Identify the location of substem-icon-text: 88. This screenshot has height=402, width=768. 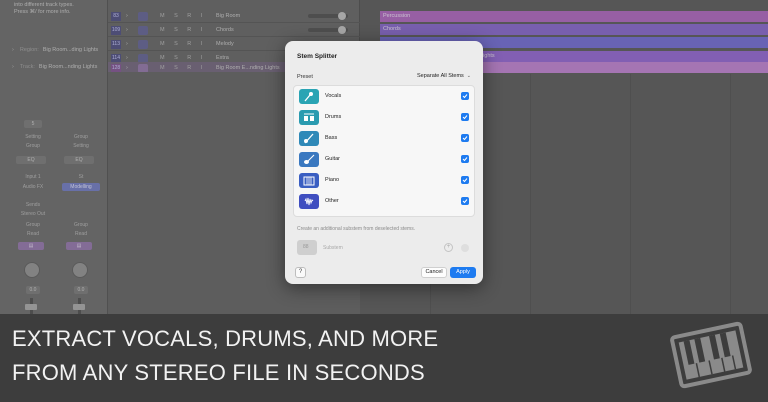
(306, 247).